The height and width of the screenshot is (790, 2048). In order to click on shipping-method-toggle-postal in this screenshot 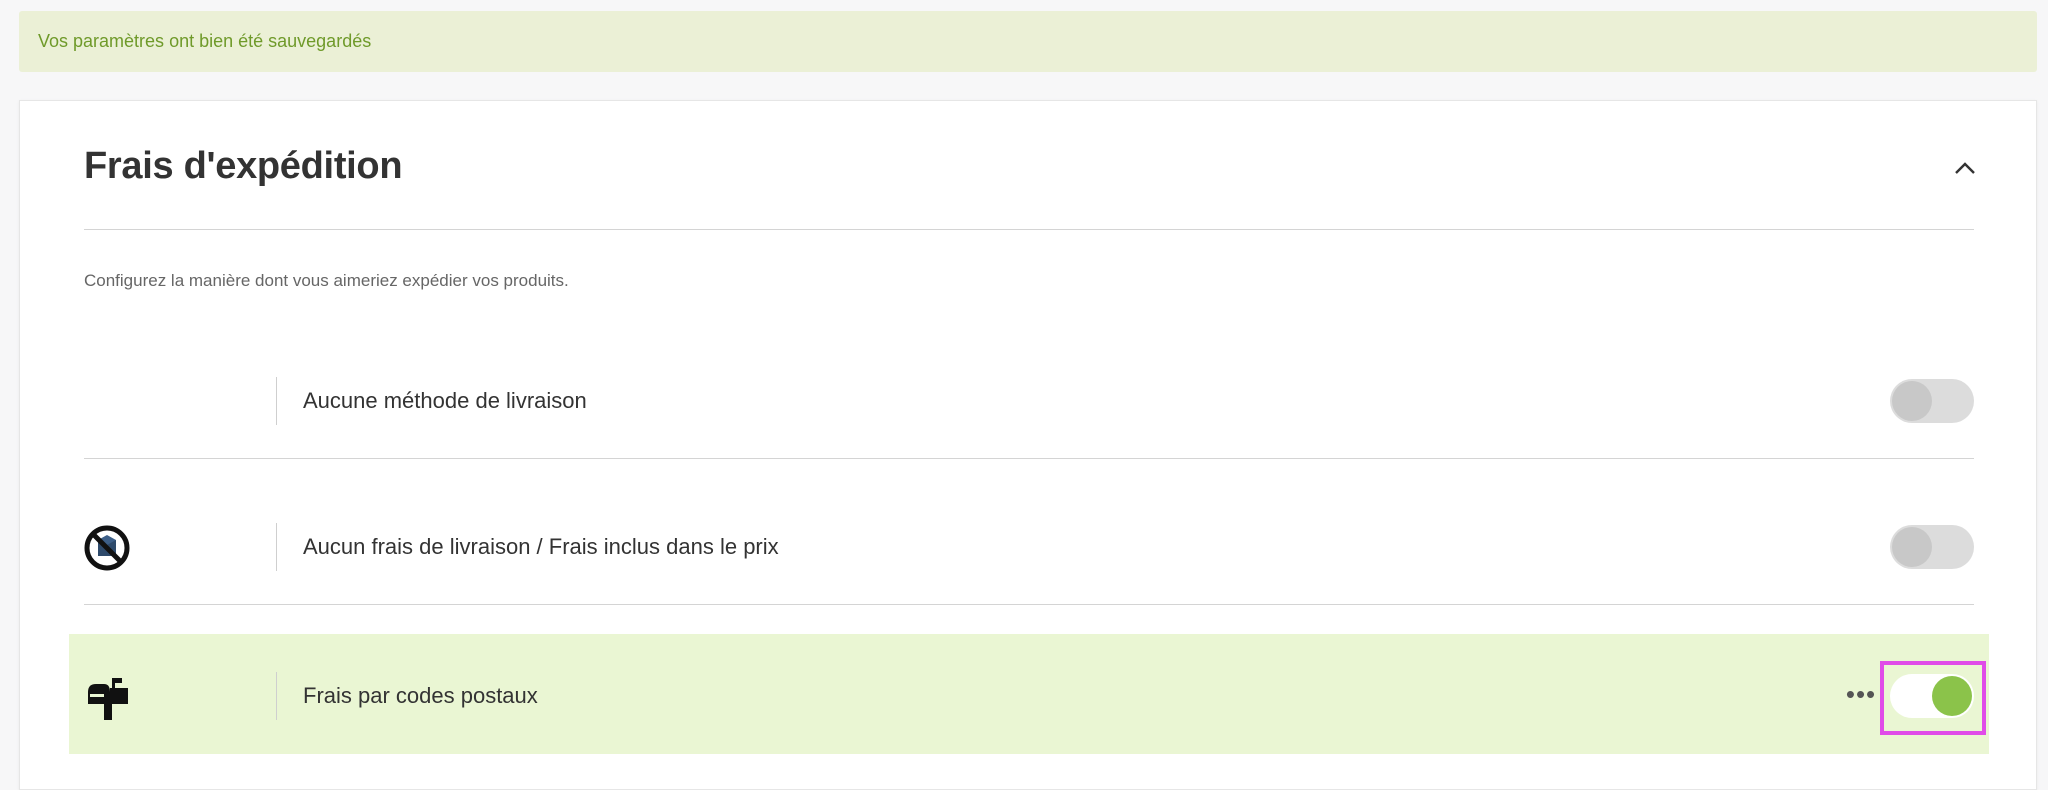, I will do `click(1932, 696)`.